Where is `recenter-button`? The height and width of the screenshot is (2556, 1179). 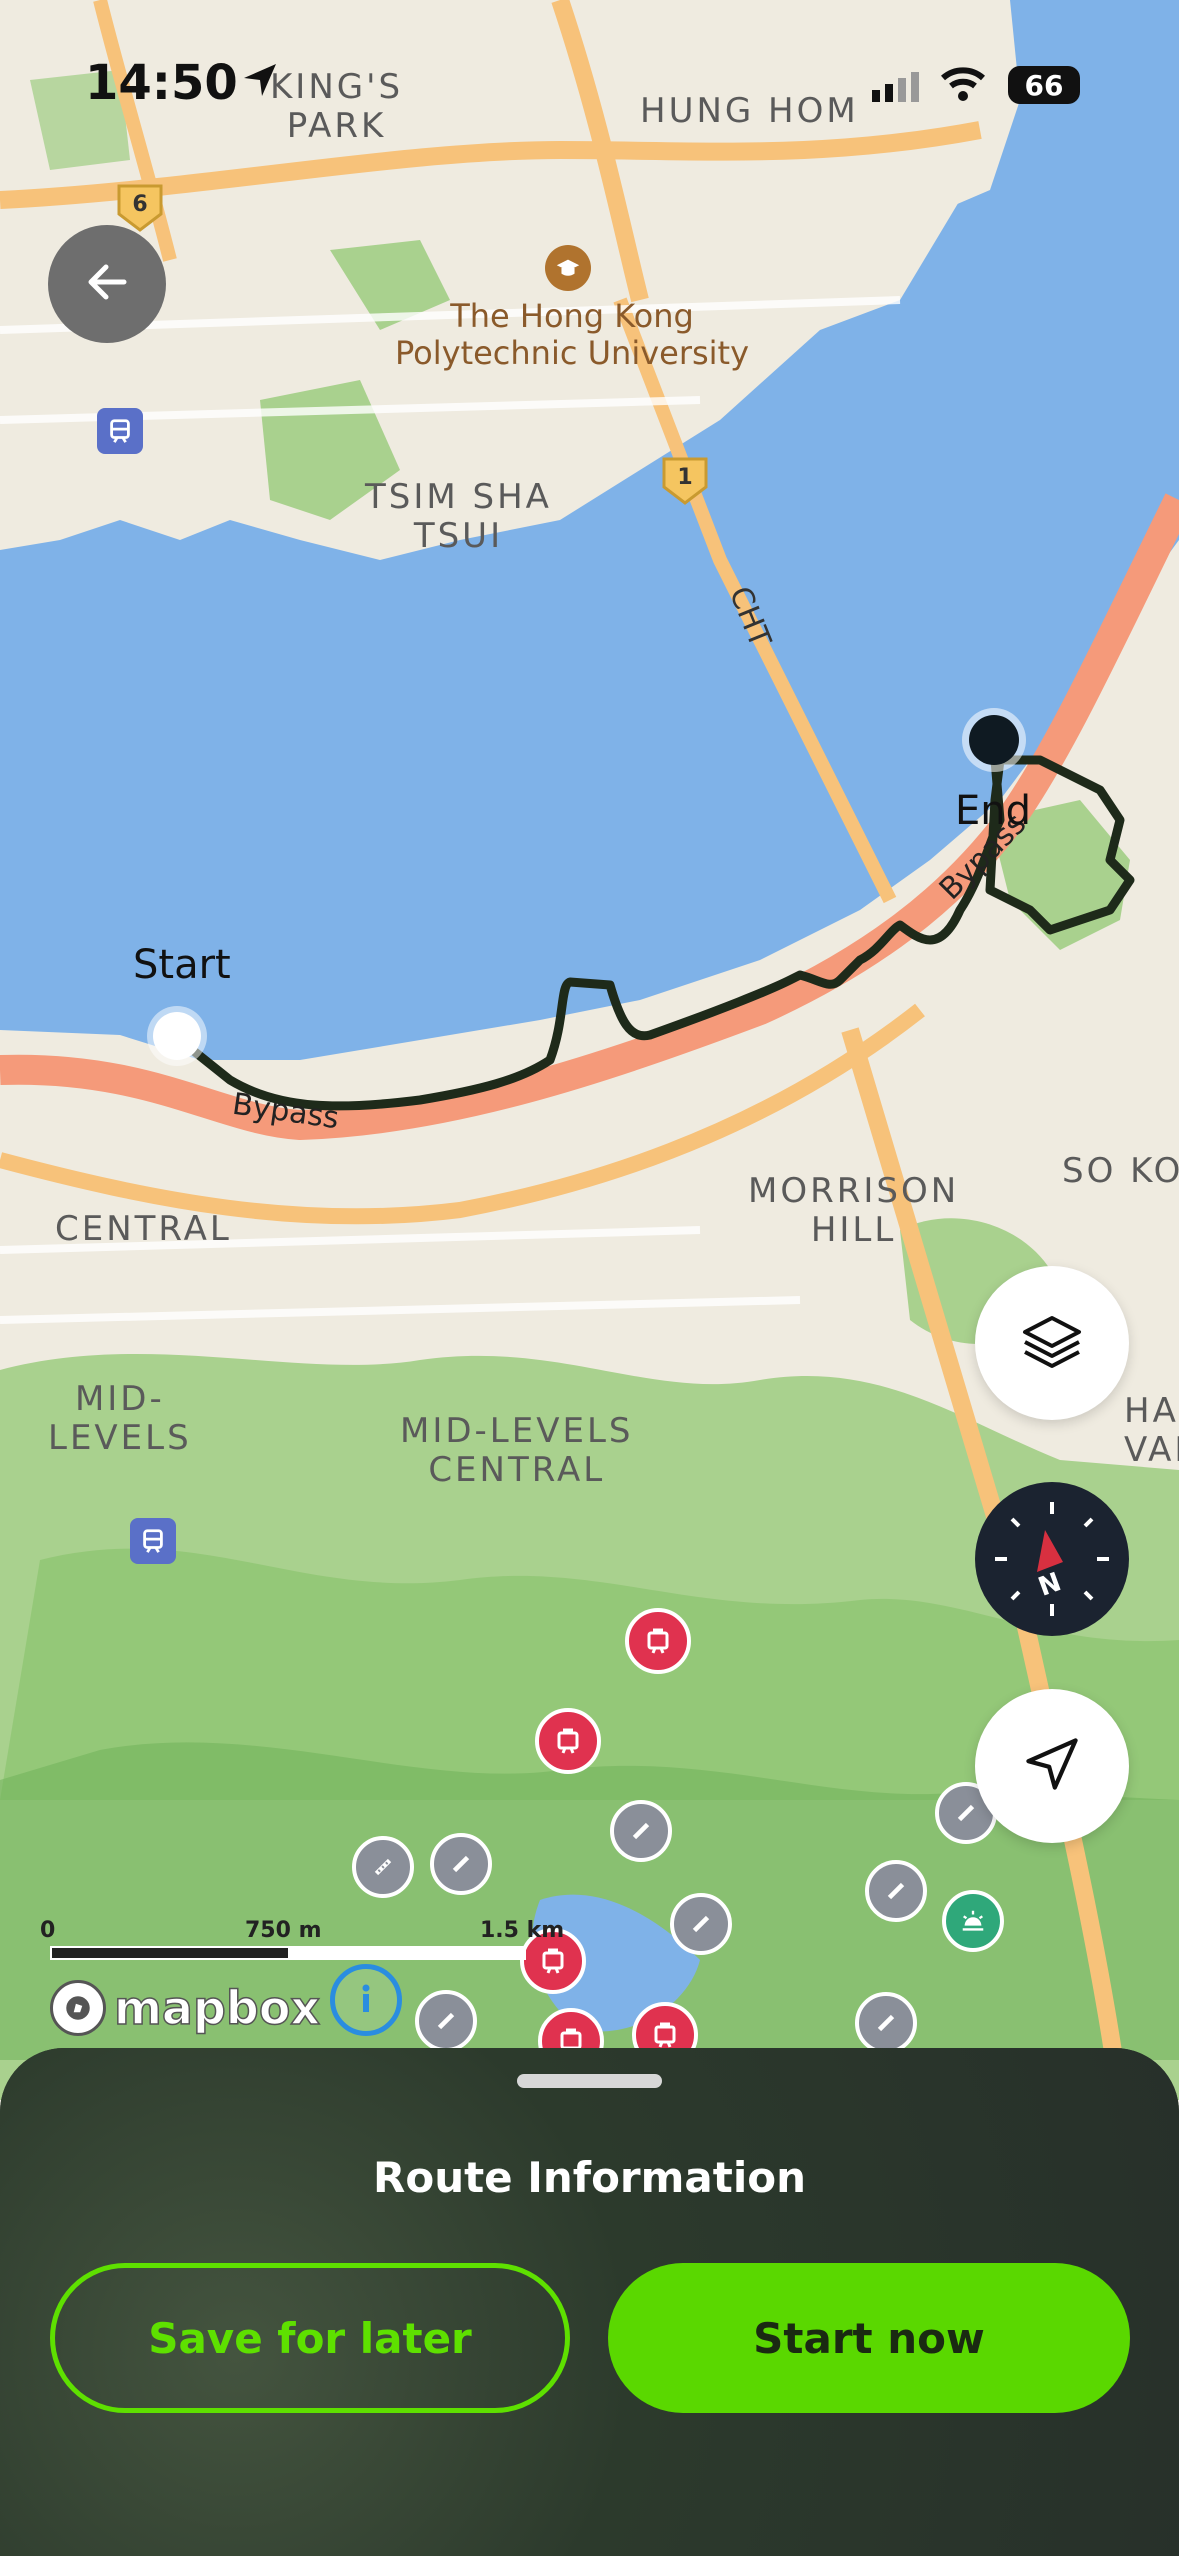 recenter-button is located at coordinates (1052, 1766).